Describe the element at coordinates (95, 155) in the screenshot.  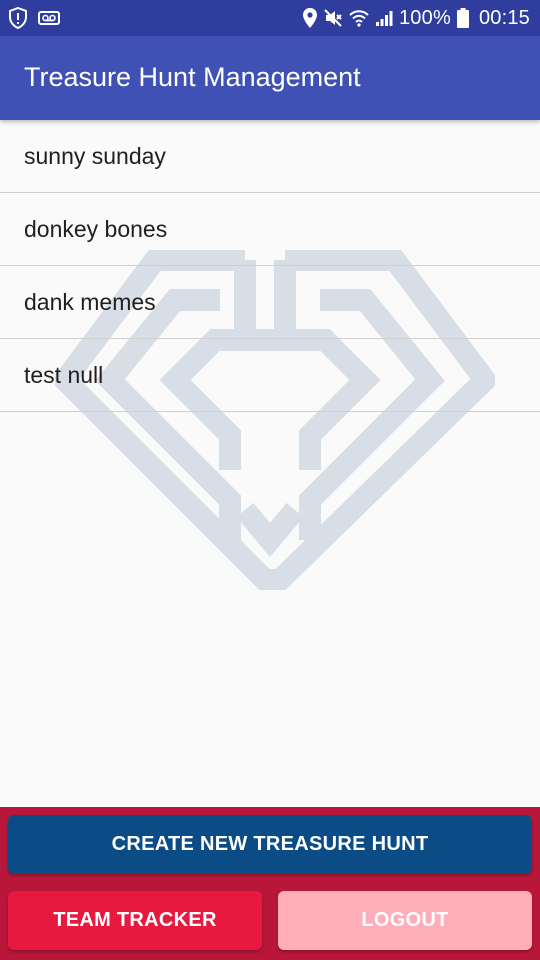
I see `list-item-label: sunny sunday` at that location.